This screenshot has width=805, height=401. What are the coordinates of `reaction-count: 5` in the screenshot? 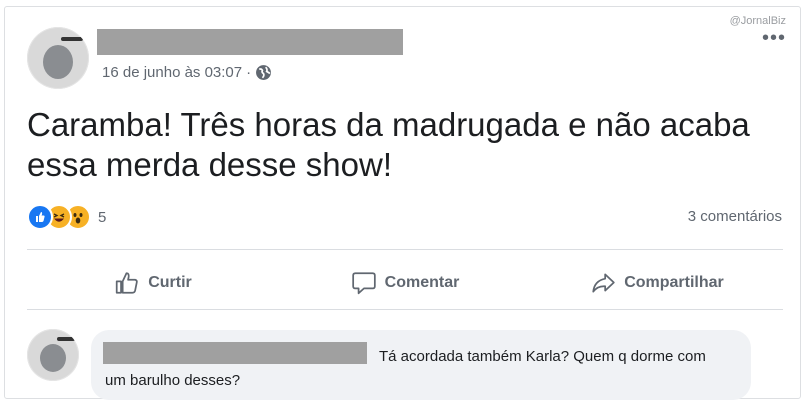 It's located at (102, 217).